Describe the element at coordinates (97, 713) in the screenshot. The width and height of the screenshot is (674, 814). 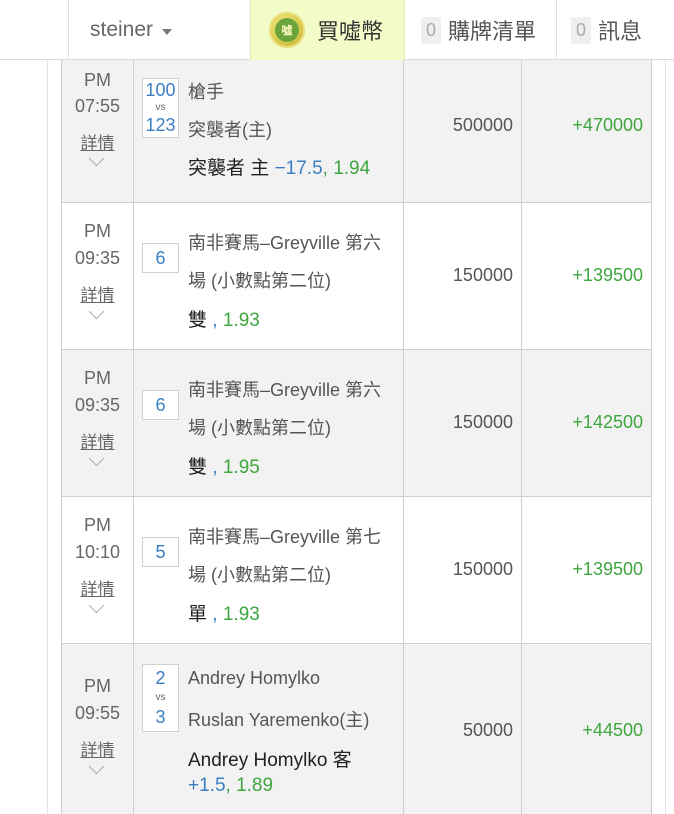
I see `time-value: 09:55` at that location.